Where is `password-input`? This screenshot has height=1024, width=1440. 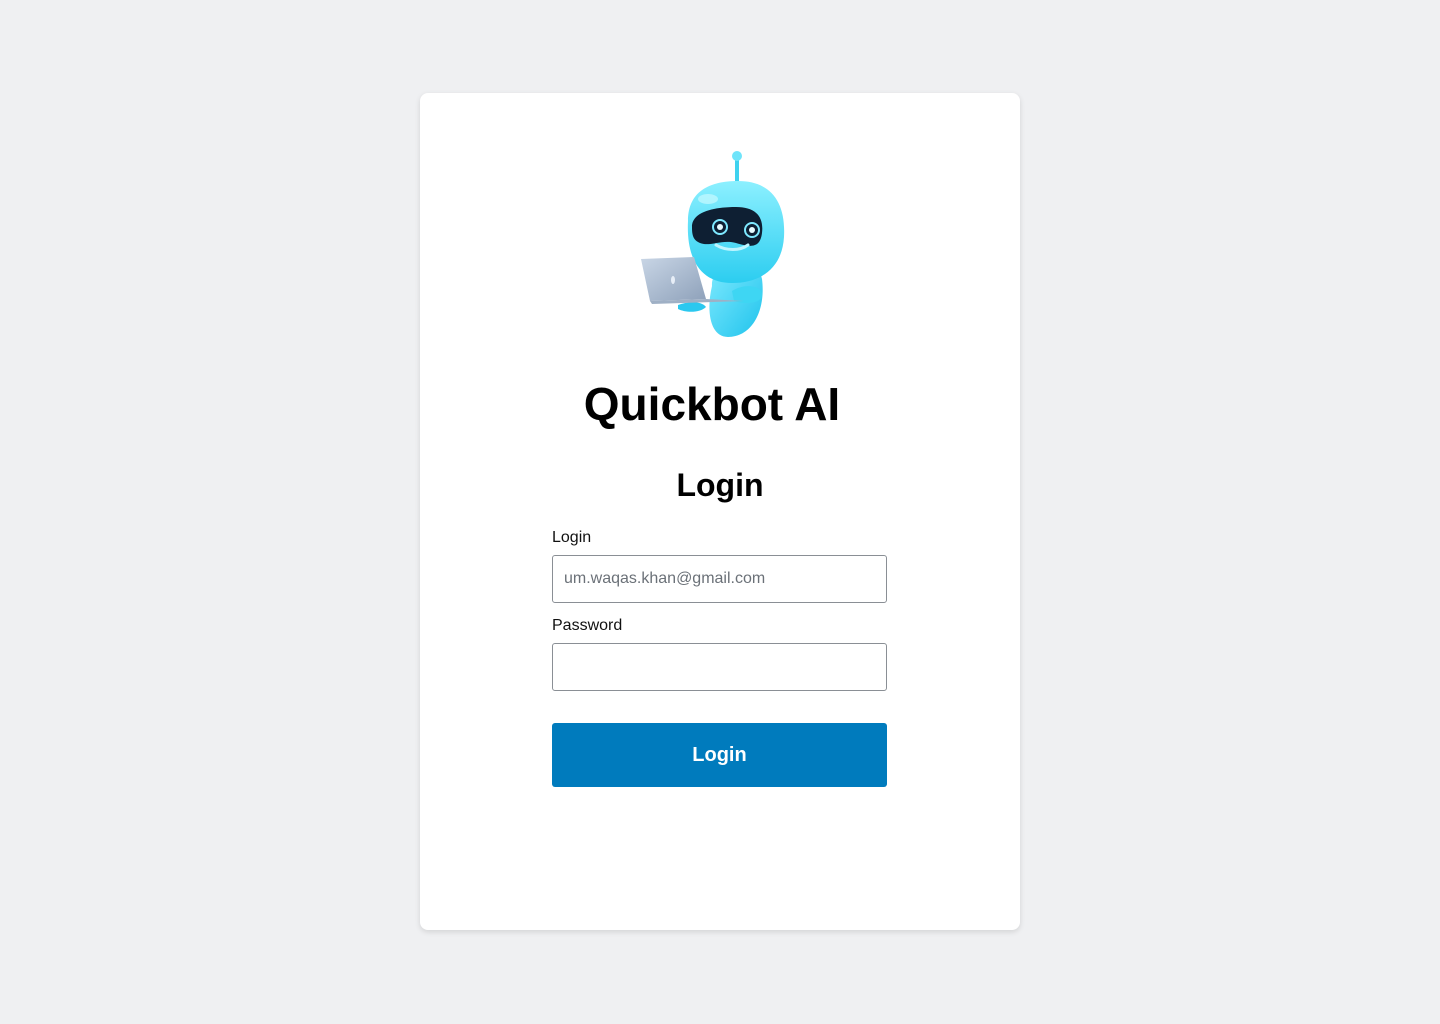
password-input is located at coordinates (719, 667).